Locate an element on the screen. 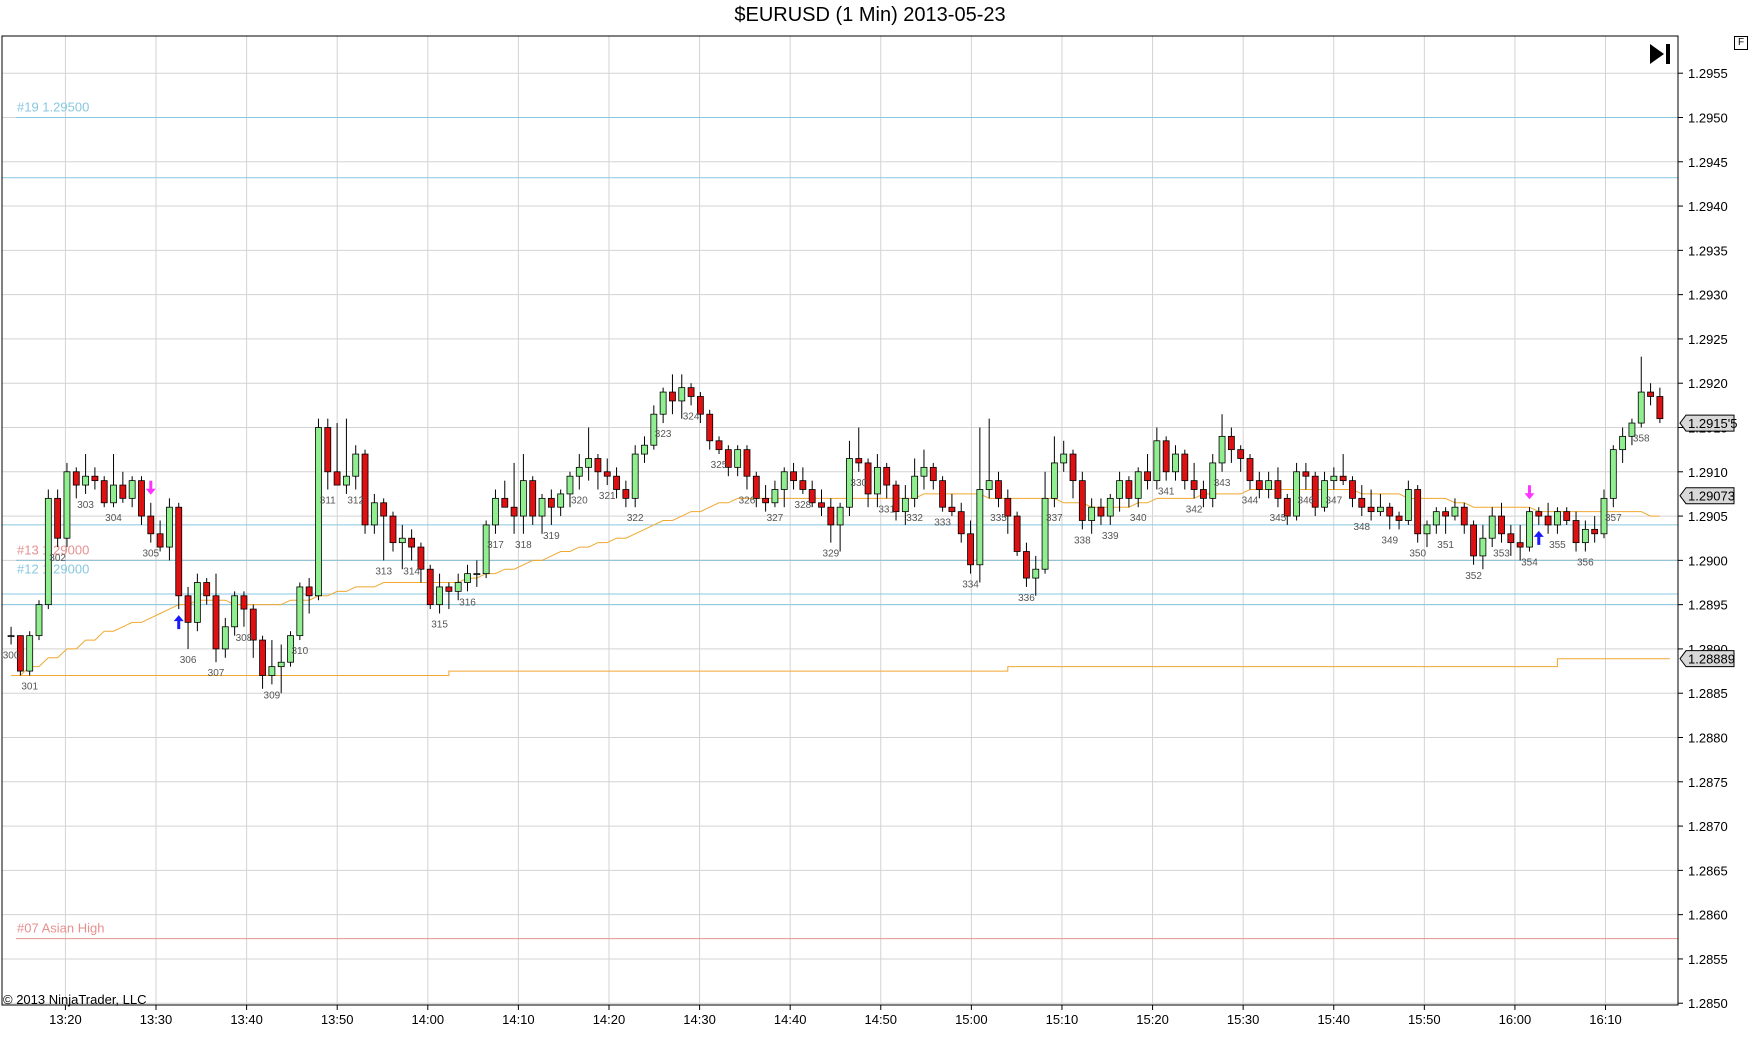 This screenshot has height=1064, width=1752. bar-number-label: 351 is located at coordinates (1445, 545).